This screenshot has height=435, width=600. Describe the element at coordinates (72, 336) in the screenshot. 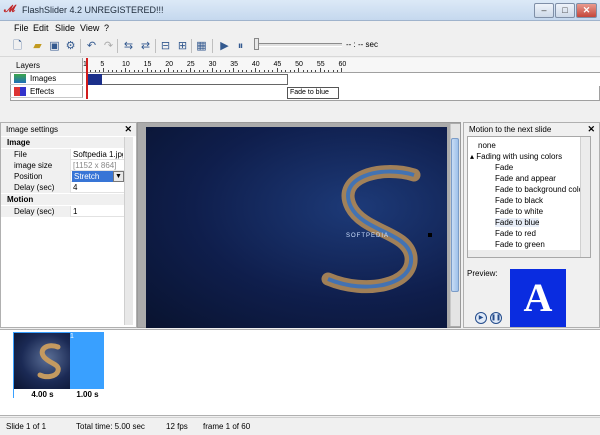

I see `thumbnail-number: 1` at that location.